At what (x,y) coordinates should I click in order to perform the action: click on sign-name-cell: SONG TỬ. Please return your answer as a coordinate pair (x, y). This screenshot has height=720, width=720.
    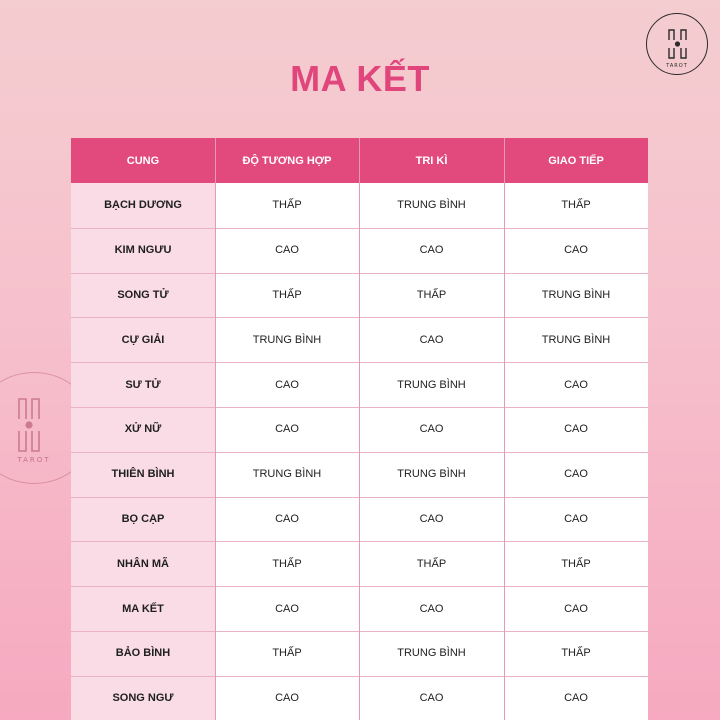
    Looking at the image, I should click on (143, 295).